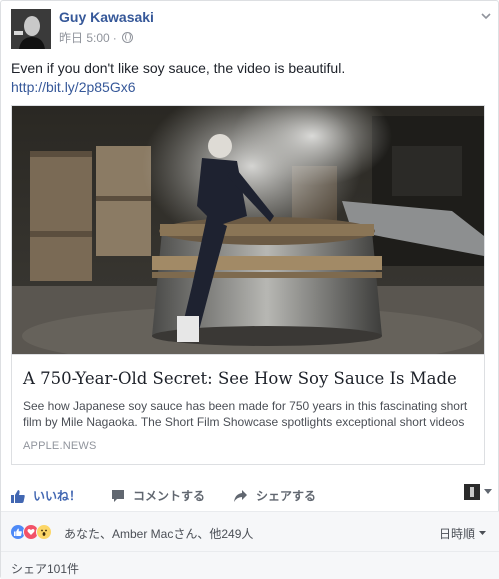 This screenshot has width=499, height=579. What do you see at coordinates (45, 569) in the screenshot?
I see `shares-label: シェア101件` at bounding box center [45, 569].